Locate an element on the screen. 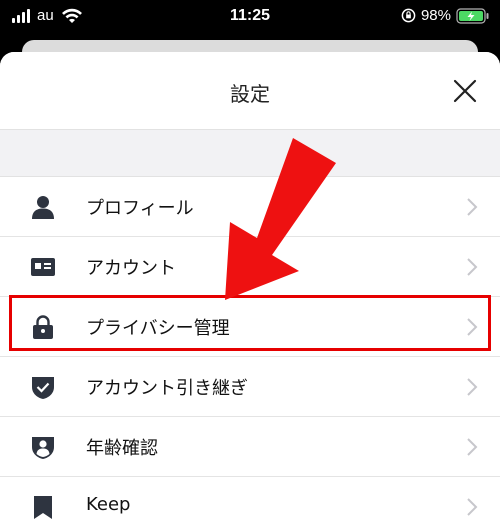 The width and height of the screenshot is (500, 528). battery-percent: 98% is located at coordinates (435, 15).